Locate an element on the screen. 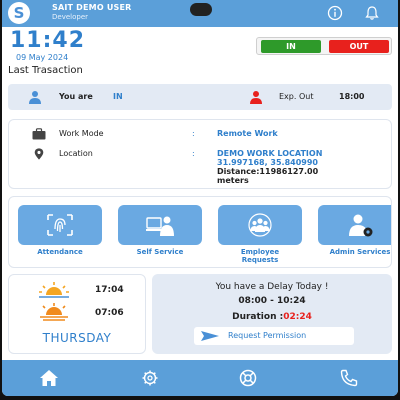  service-label-line: Requests is located at coordinates (260, 260).